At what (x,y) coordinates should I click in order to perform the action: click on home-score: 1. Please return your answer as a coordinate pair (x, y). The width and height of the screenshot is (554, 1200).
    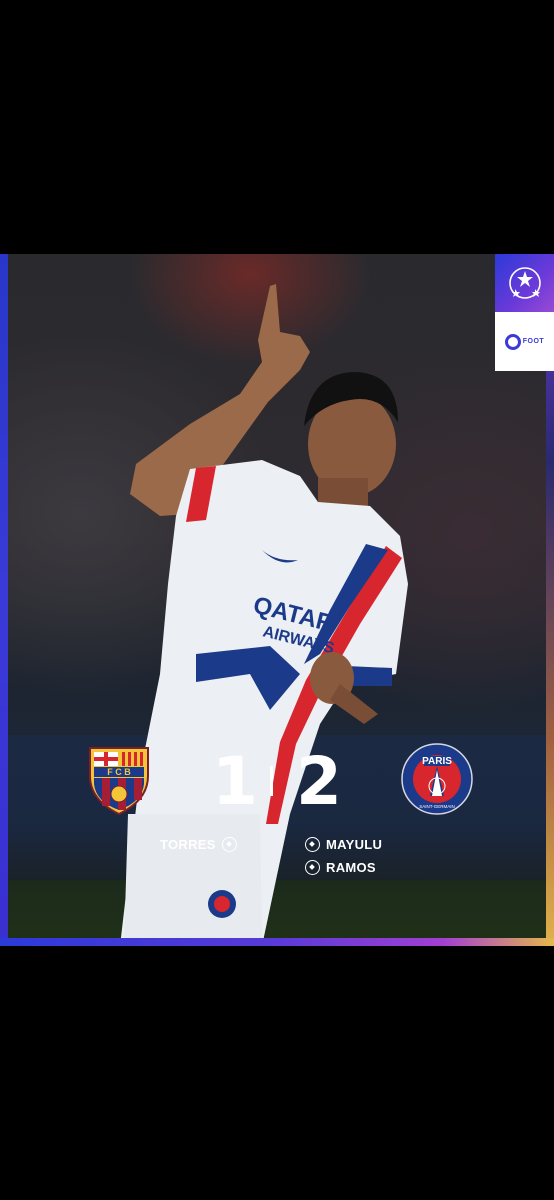
    Looking at the image, I should click on (235, 781).